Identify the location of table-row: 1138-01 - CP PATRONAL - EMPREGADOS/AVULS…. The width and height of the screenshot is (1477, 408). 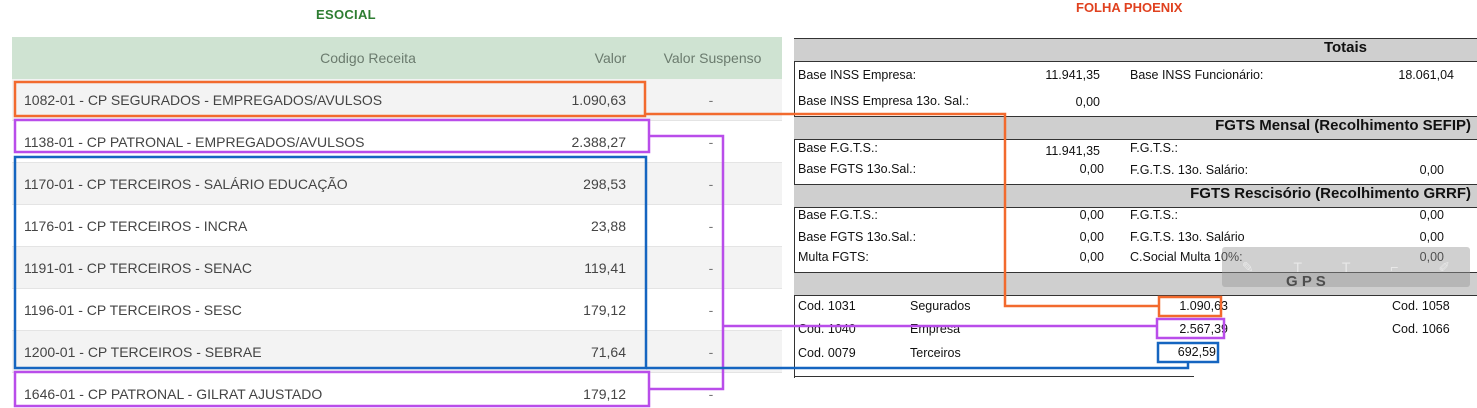
(397, 142).